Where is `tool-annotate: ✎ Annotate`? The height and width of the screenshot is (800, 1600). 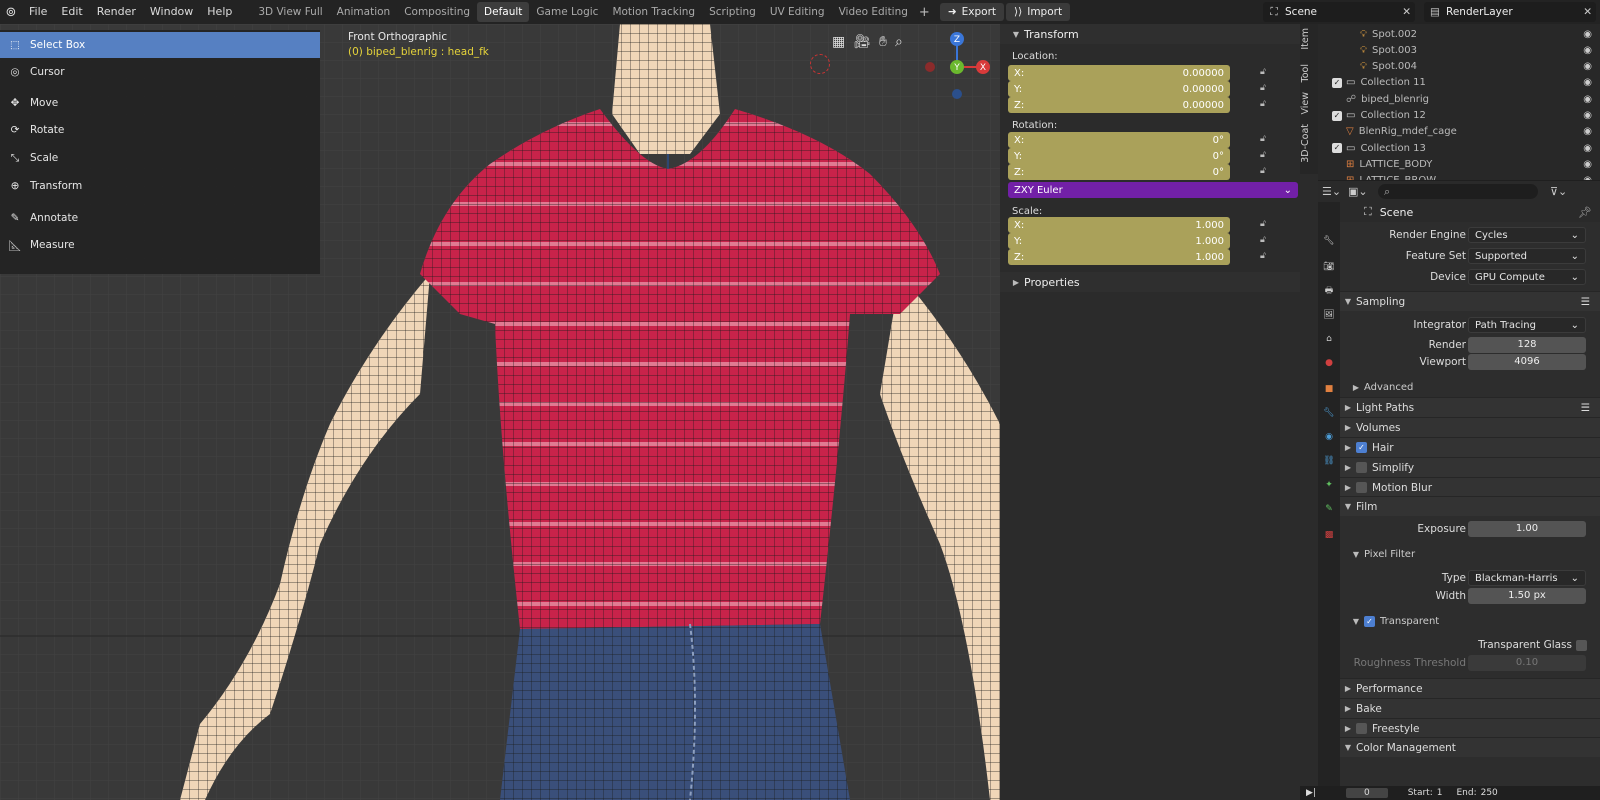
tool-annotate: ✎ Annotate is located at coordinates (160, 218).